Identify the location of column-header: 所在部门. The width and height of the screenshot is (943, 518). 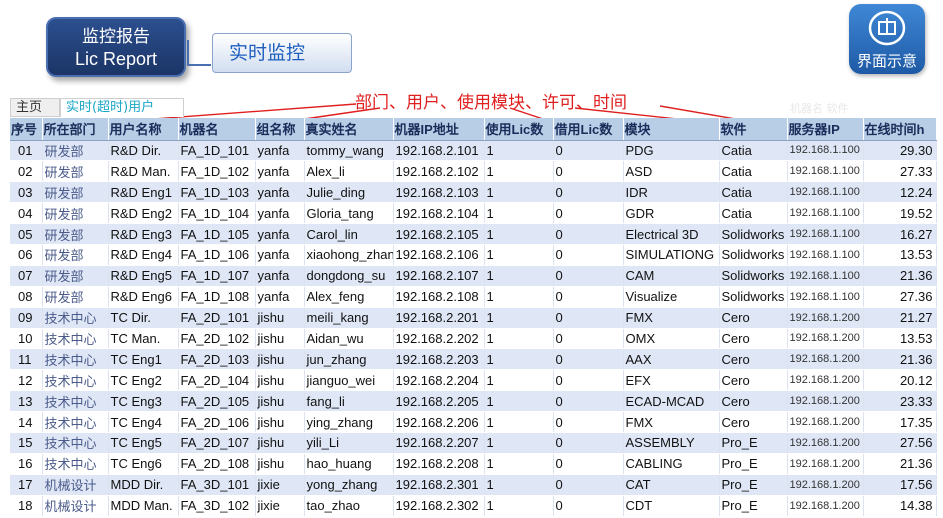
(75, 129).